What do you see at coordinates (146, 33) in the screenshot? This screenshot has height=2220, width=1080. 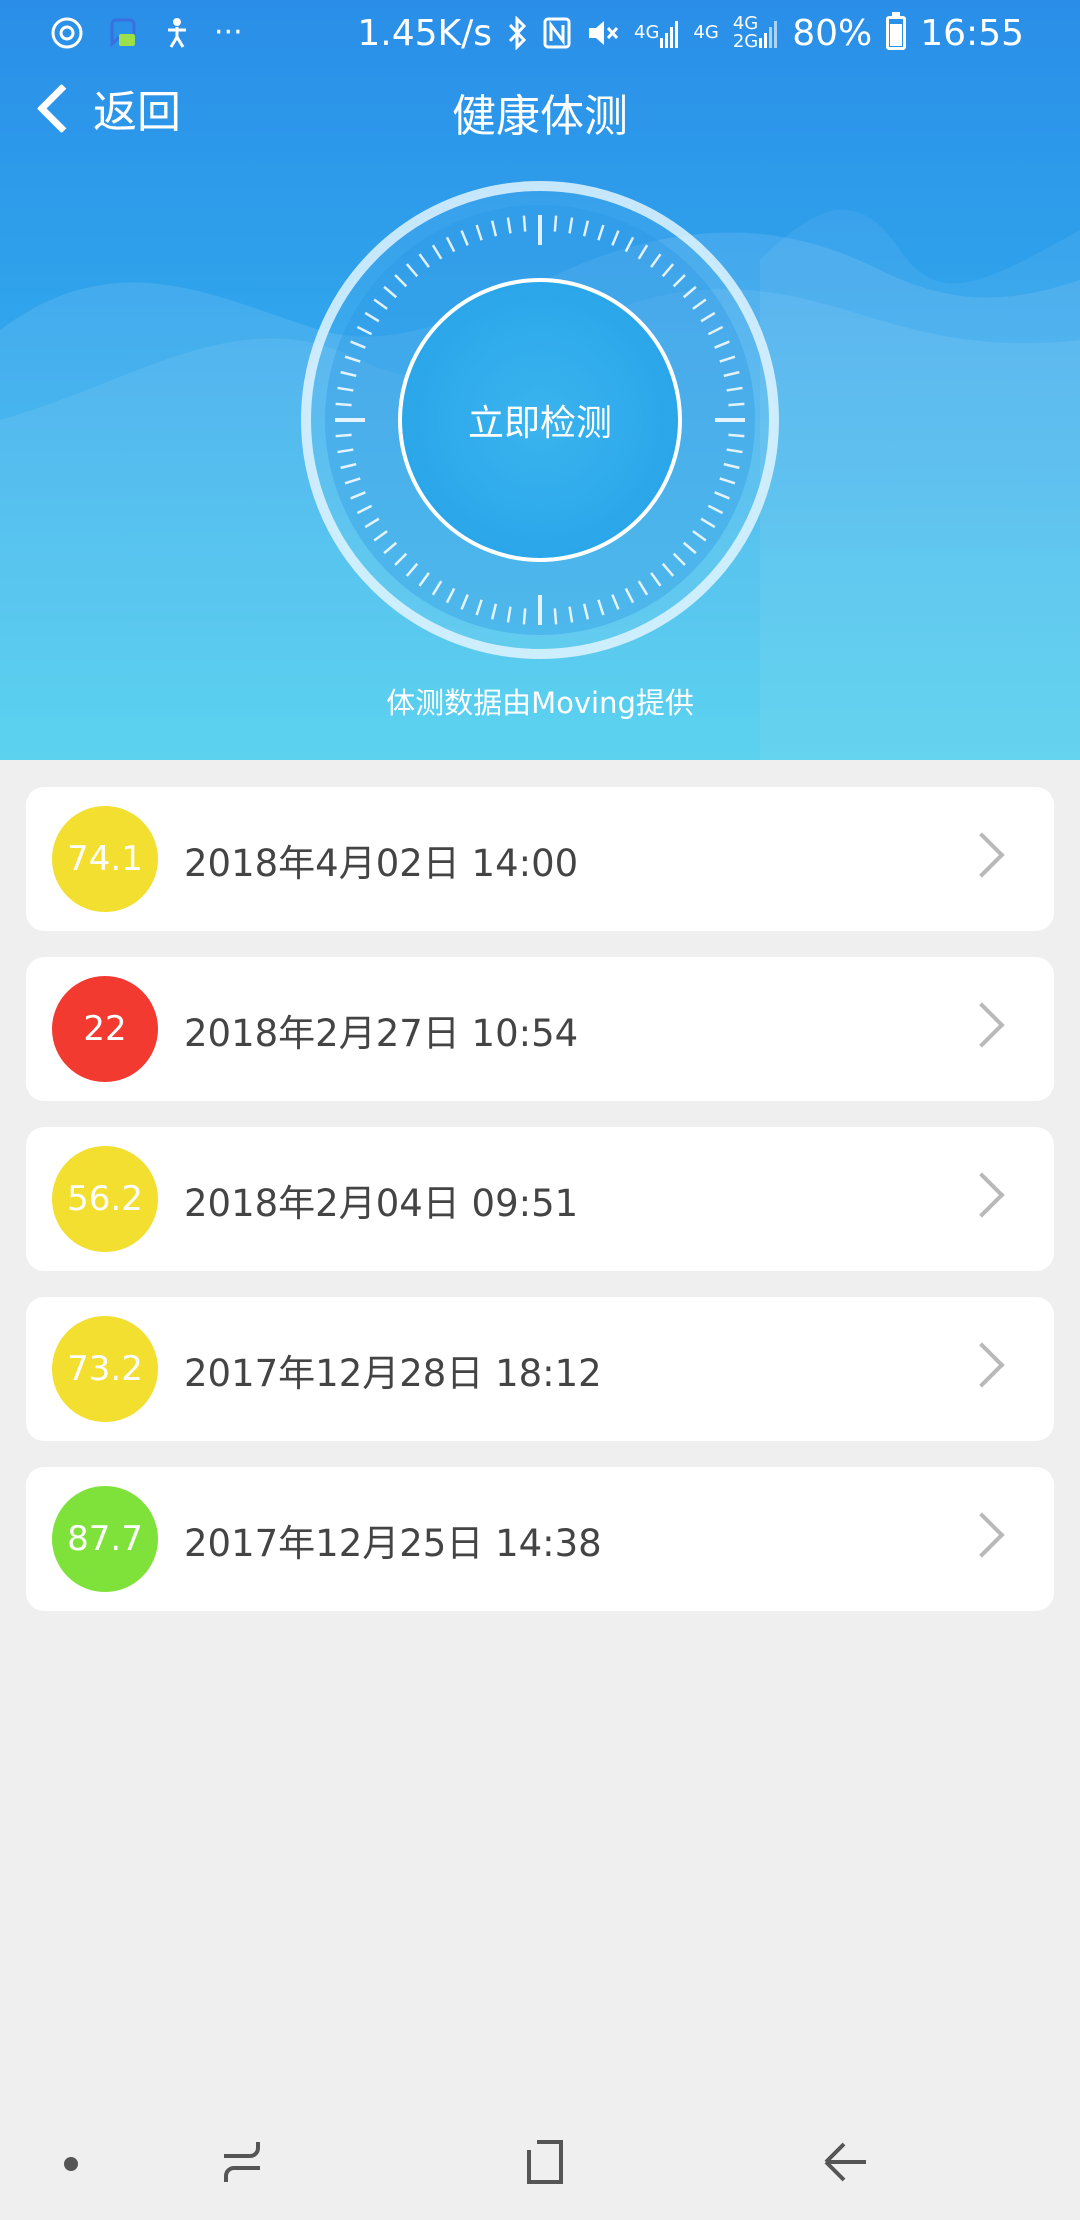 I see `status-bar-notifications: ···` at bounding box center [146, 33].